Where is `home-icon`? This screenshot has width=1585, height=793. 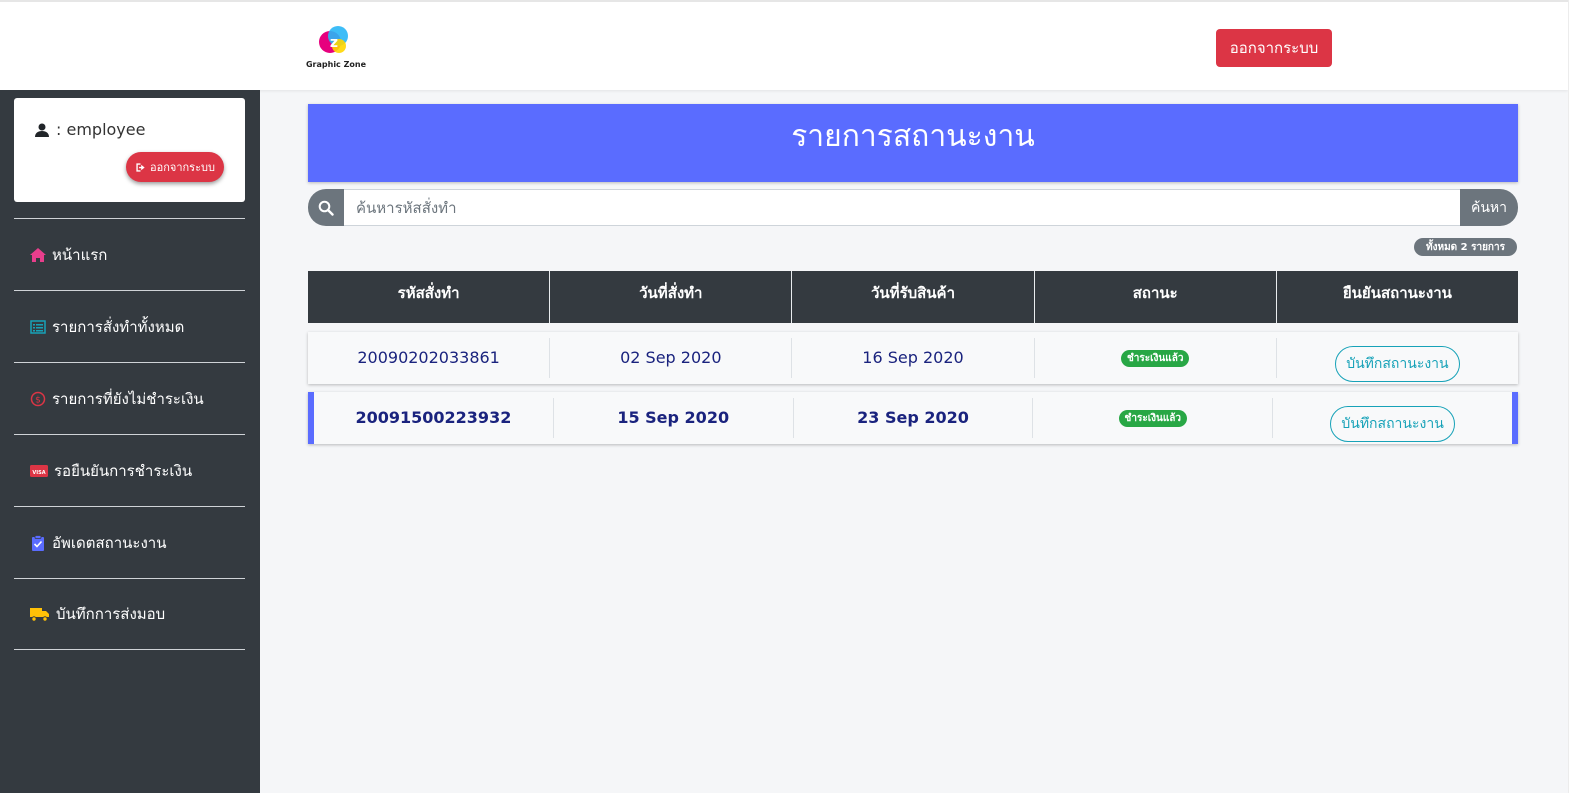 home-icon is located at coordinates (38, 254).